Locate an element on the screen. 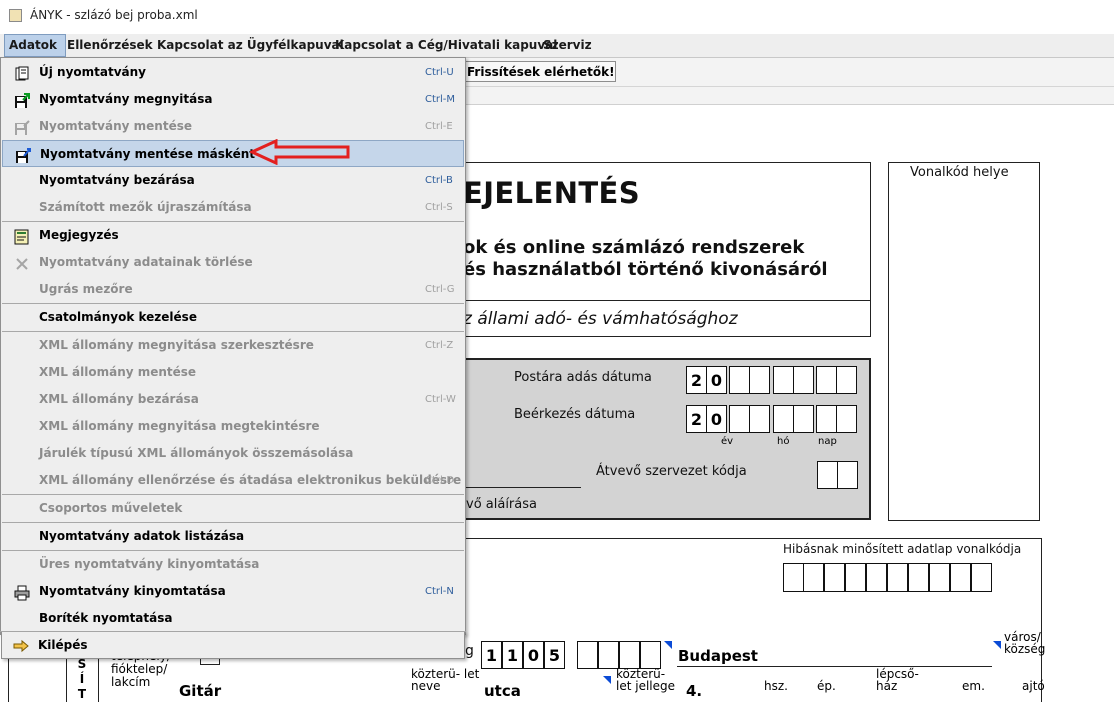  menu-adatok: Adatok is located at coordinates (35, 45).